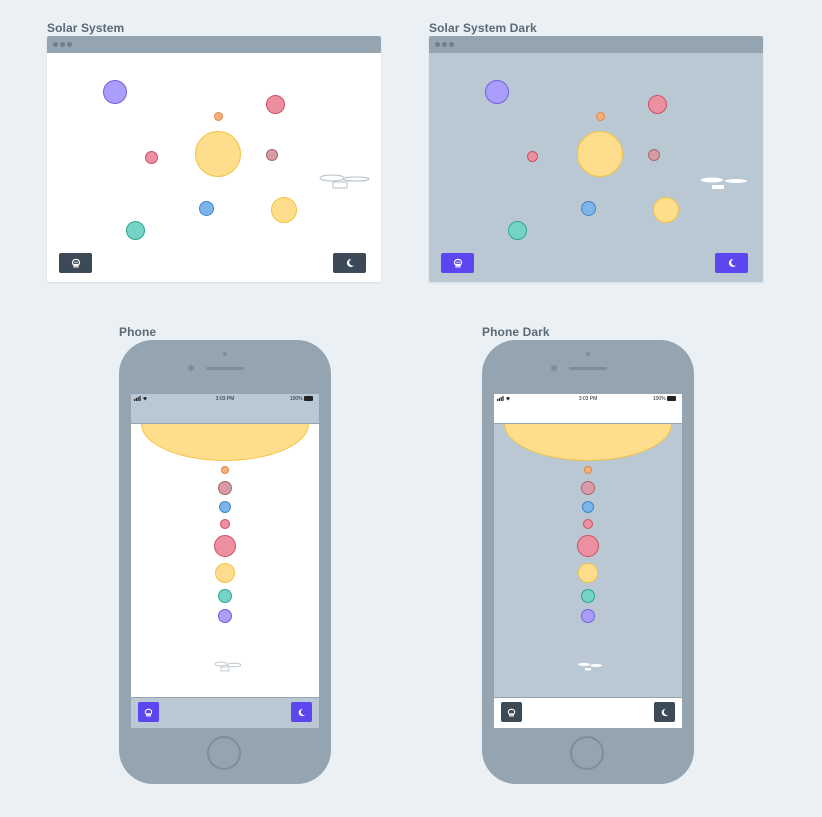 The image size is (822, 817). I want to click on frame-title-phone-dark: Phone Dark, so click(516, 332).